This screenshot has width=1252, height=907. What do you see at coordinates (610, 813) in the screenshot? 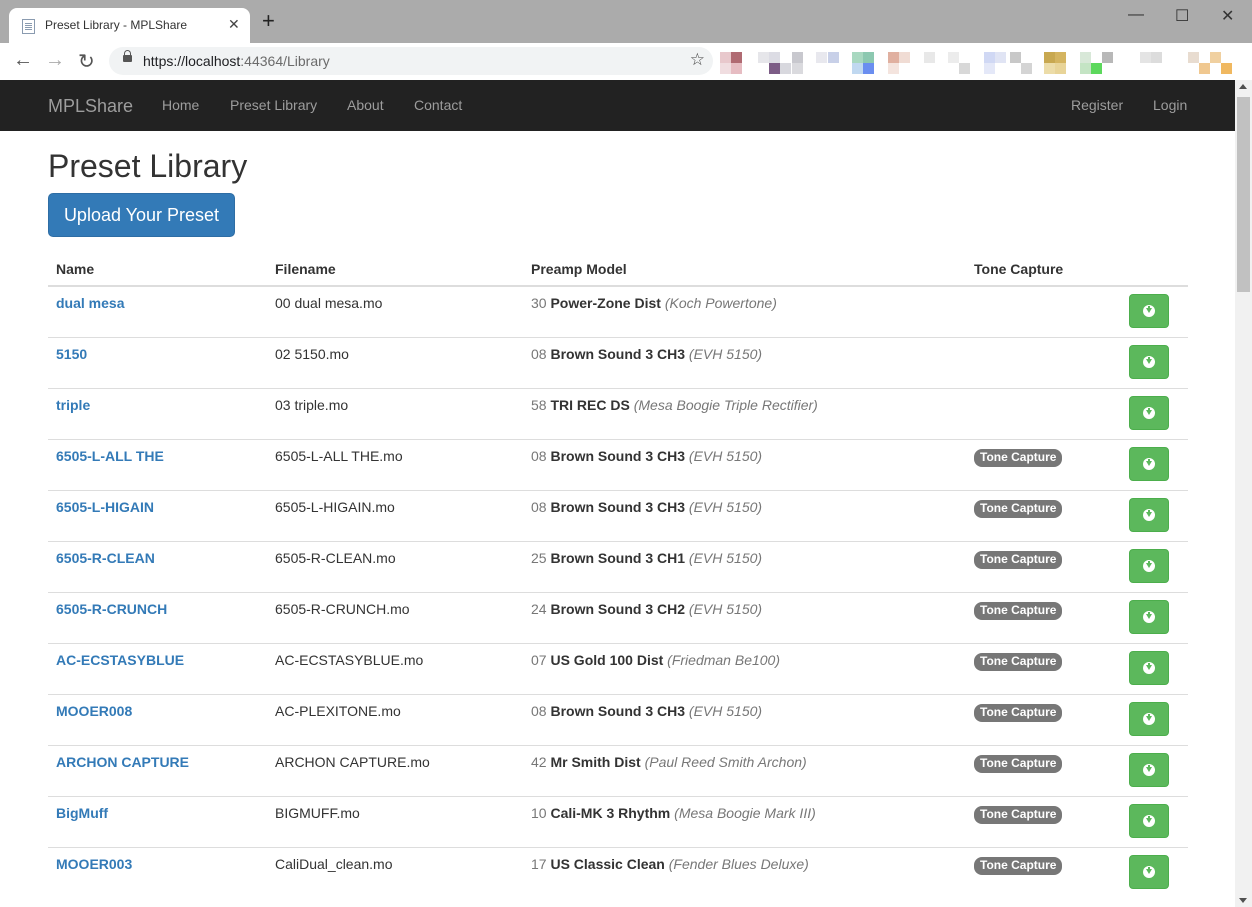
I see `preamp-model-name: Cali-MK 3 Rhythm` at bounding box center [610, 813].